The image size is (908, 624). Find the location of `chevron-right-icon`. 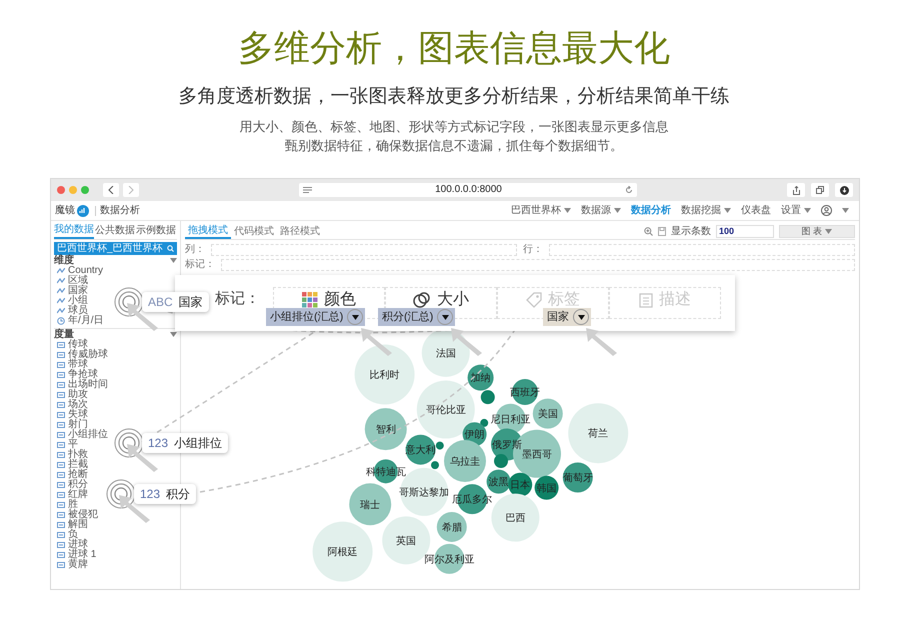

chevron-right-icon is located at coordinates (131, 190).